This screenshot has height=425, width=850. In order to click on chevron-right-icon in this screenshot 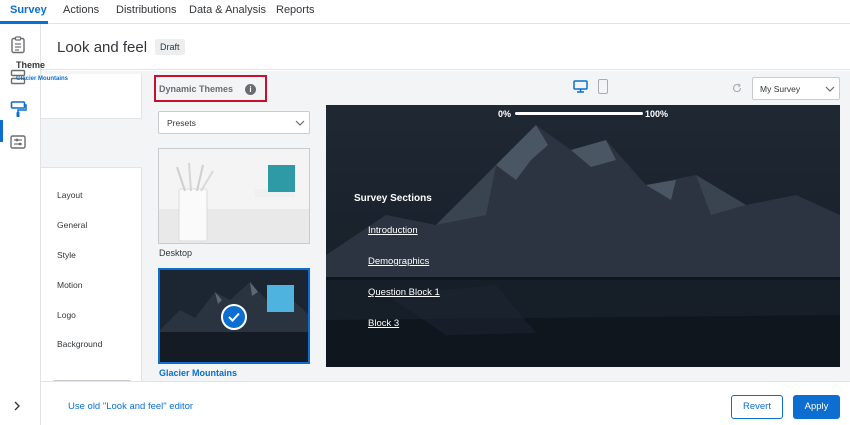, I will do `click(17, 406)`.